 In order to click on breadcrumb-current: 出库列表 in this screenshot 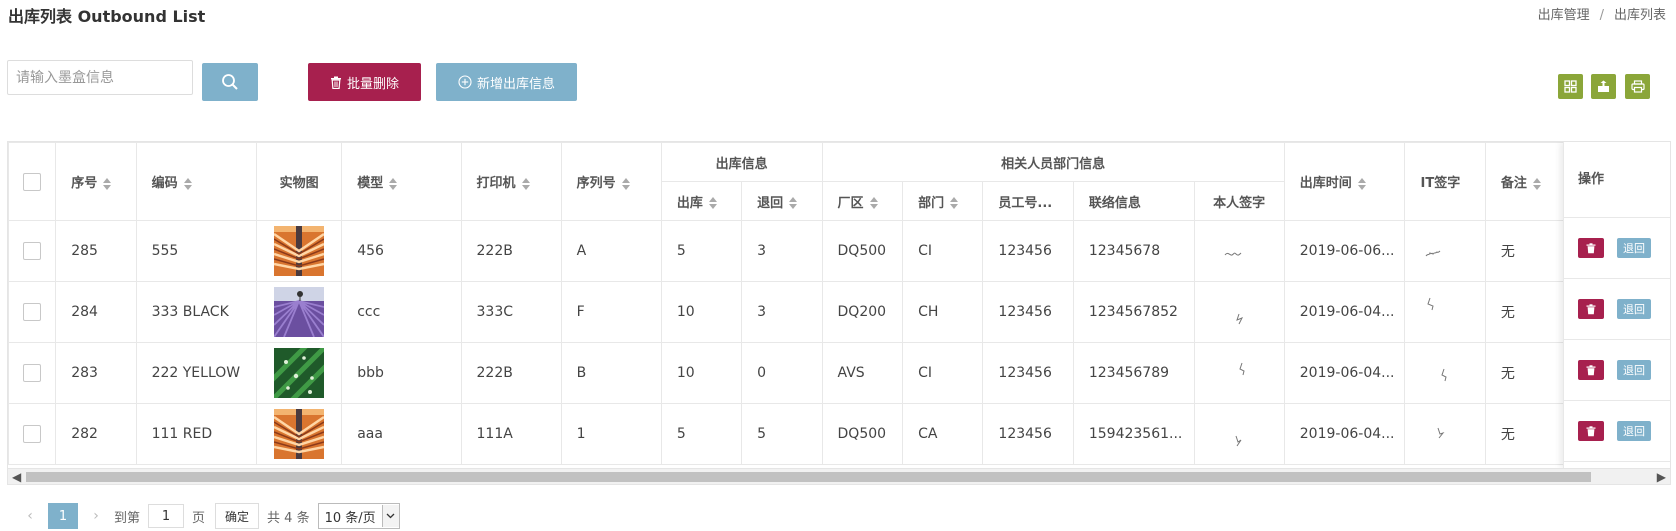, I will do `click(1639, 15)`.